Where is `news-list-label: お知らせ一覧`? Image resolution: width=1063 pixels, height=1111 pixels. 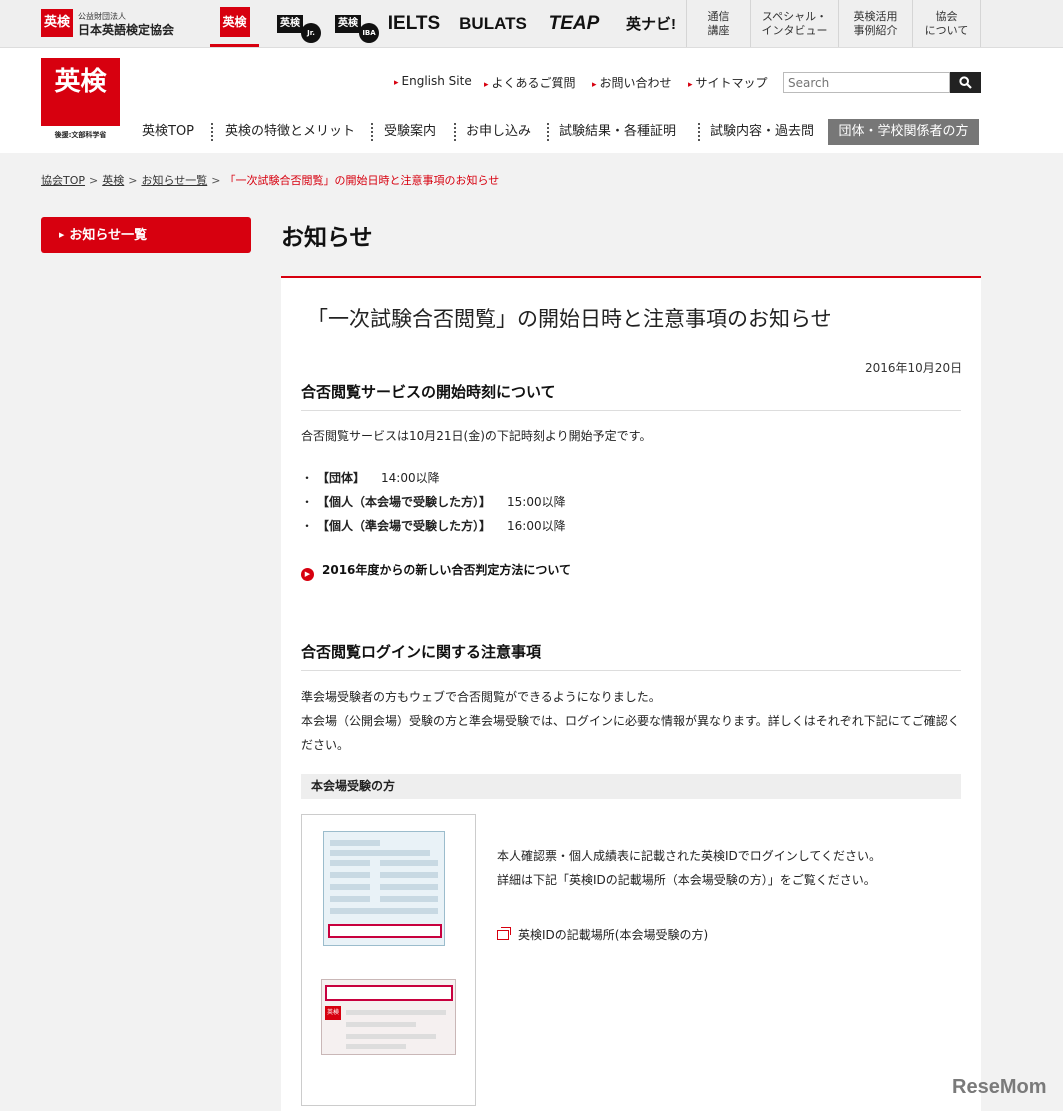
news-list-label: お知らせ一覧 is located at coordinates (108, 235).